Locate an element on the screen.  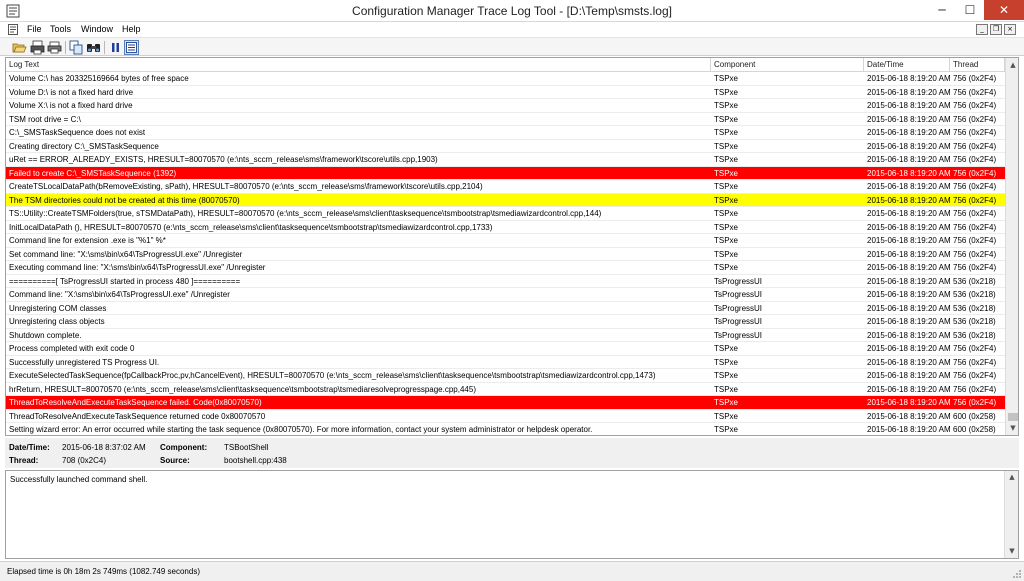
scroll-down-arrow-icon: ▼ is located at coordinates (1012, 428).